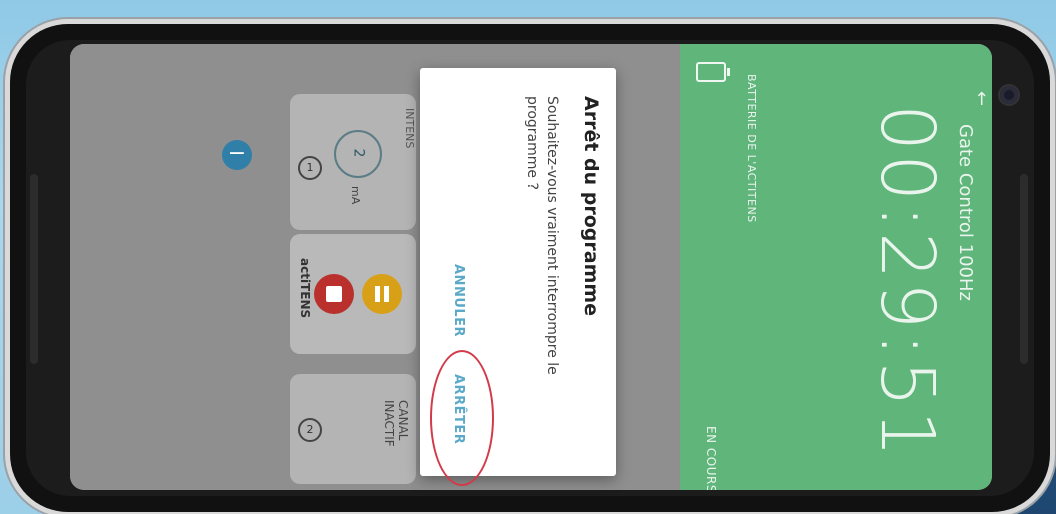 This screenshot has height=514, width=1056. Describe the element at coordinates (981, 98) in the screenshot. I see `back-arrow-icon: ←` at that location.